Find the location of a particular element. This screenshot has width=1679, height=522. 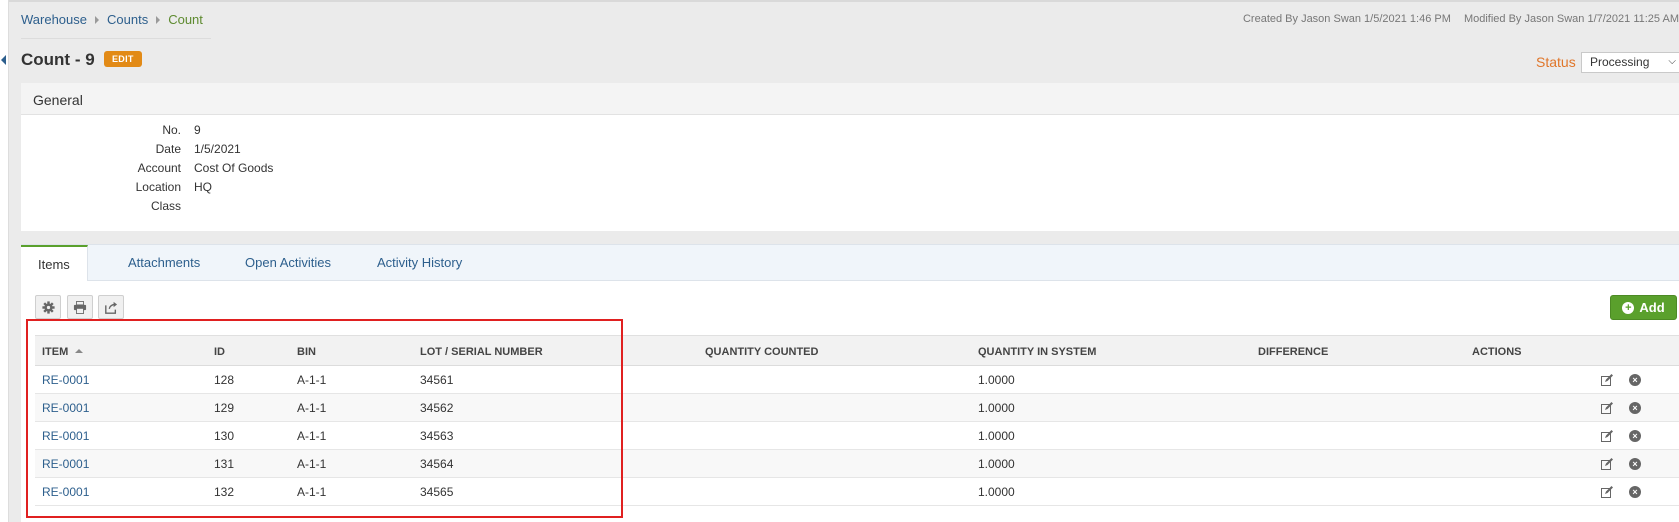

share-icon is located at coordinates (111, 307).